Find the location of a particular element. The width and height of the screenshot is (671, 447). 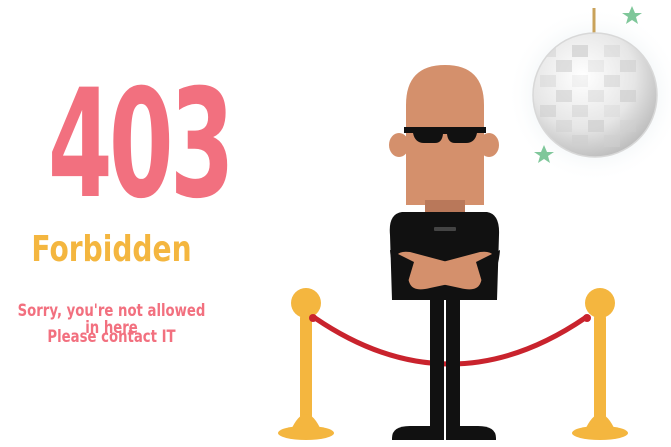

disco-ball-icon is located at coordinates (589, 95).